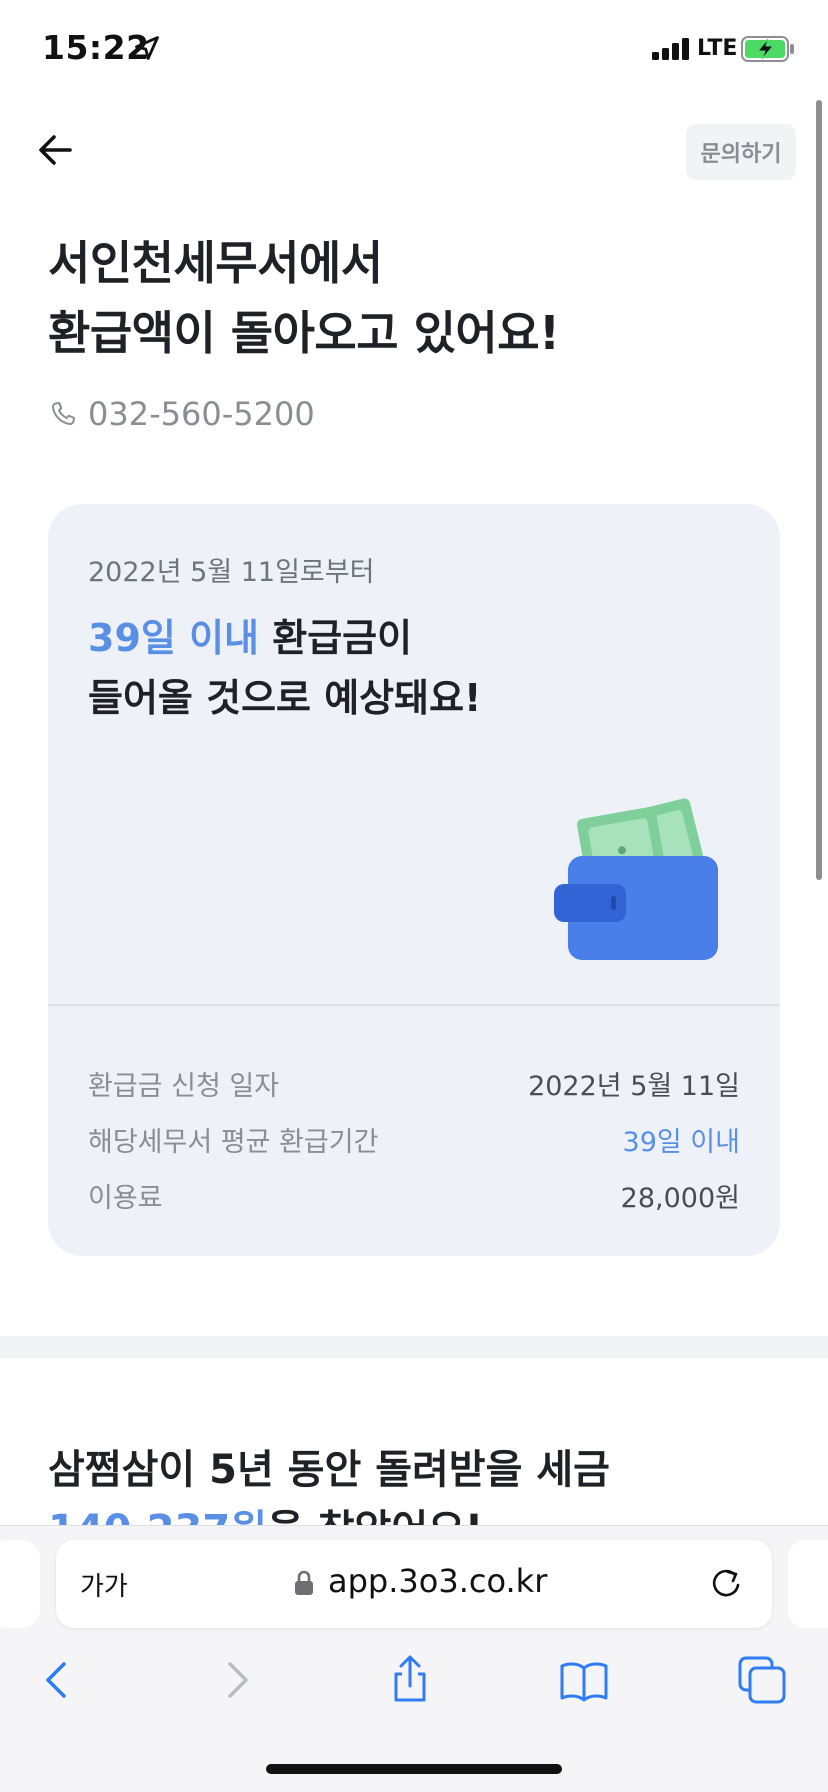 The width and height of the screenshot is (828, 1792). Describe the element at coordinates (636, 879) in the screenshot. I see `wallet-money-icon` at that location.